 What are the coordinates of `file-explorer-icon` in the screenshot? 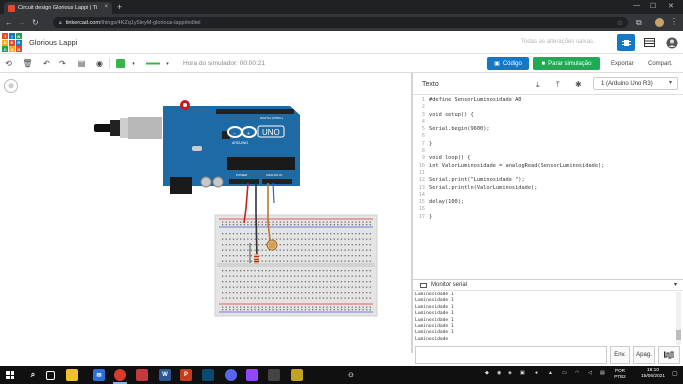 It's located at (72, 375).